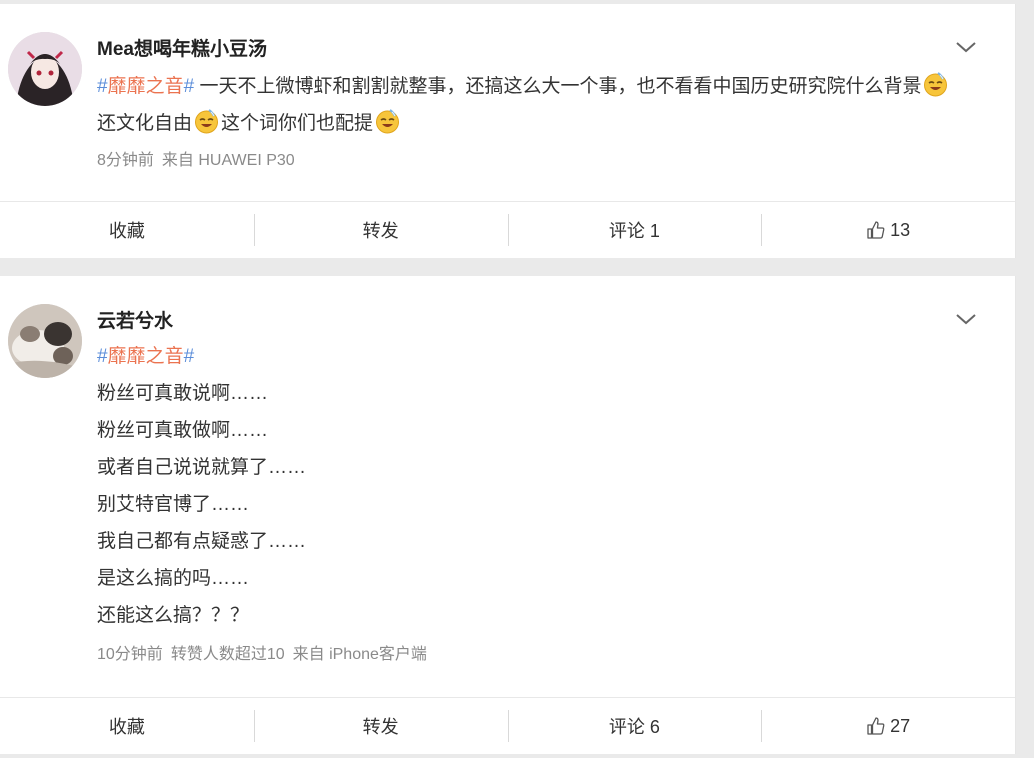 Image resolution: width=1034 pixels, height=758 pixels. What do you see at coordinates (297, 123) in the screenshot?
I see `post-text-segment: 这个词你们也配提` at bounding box center [297, 123].